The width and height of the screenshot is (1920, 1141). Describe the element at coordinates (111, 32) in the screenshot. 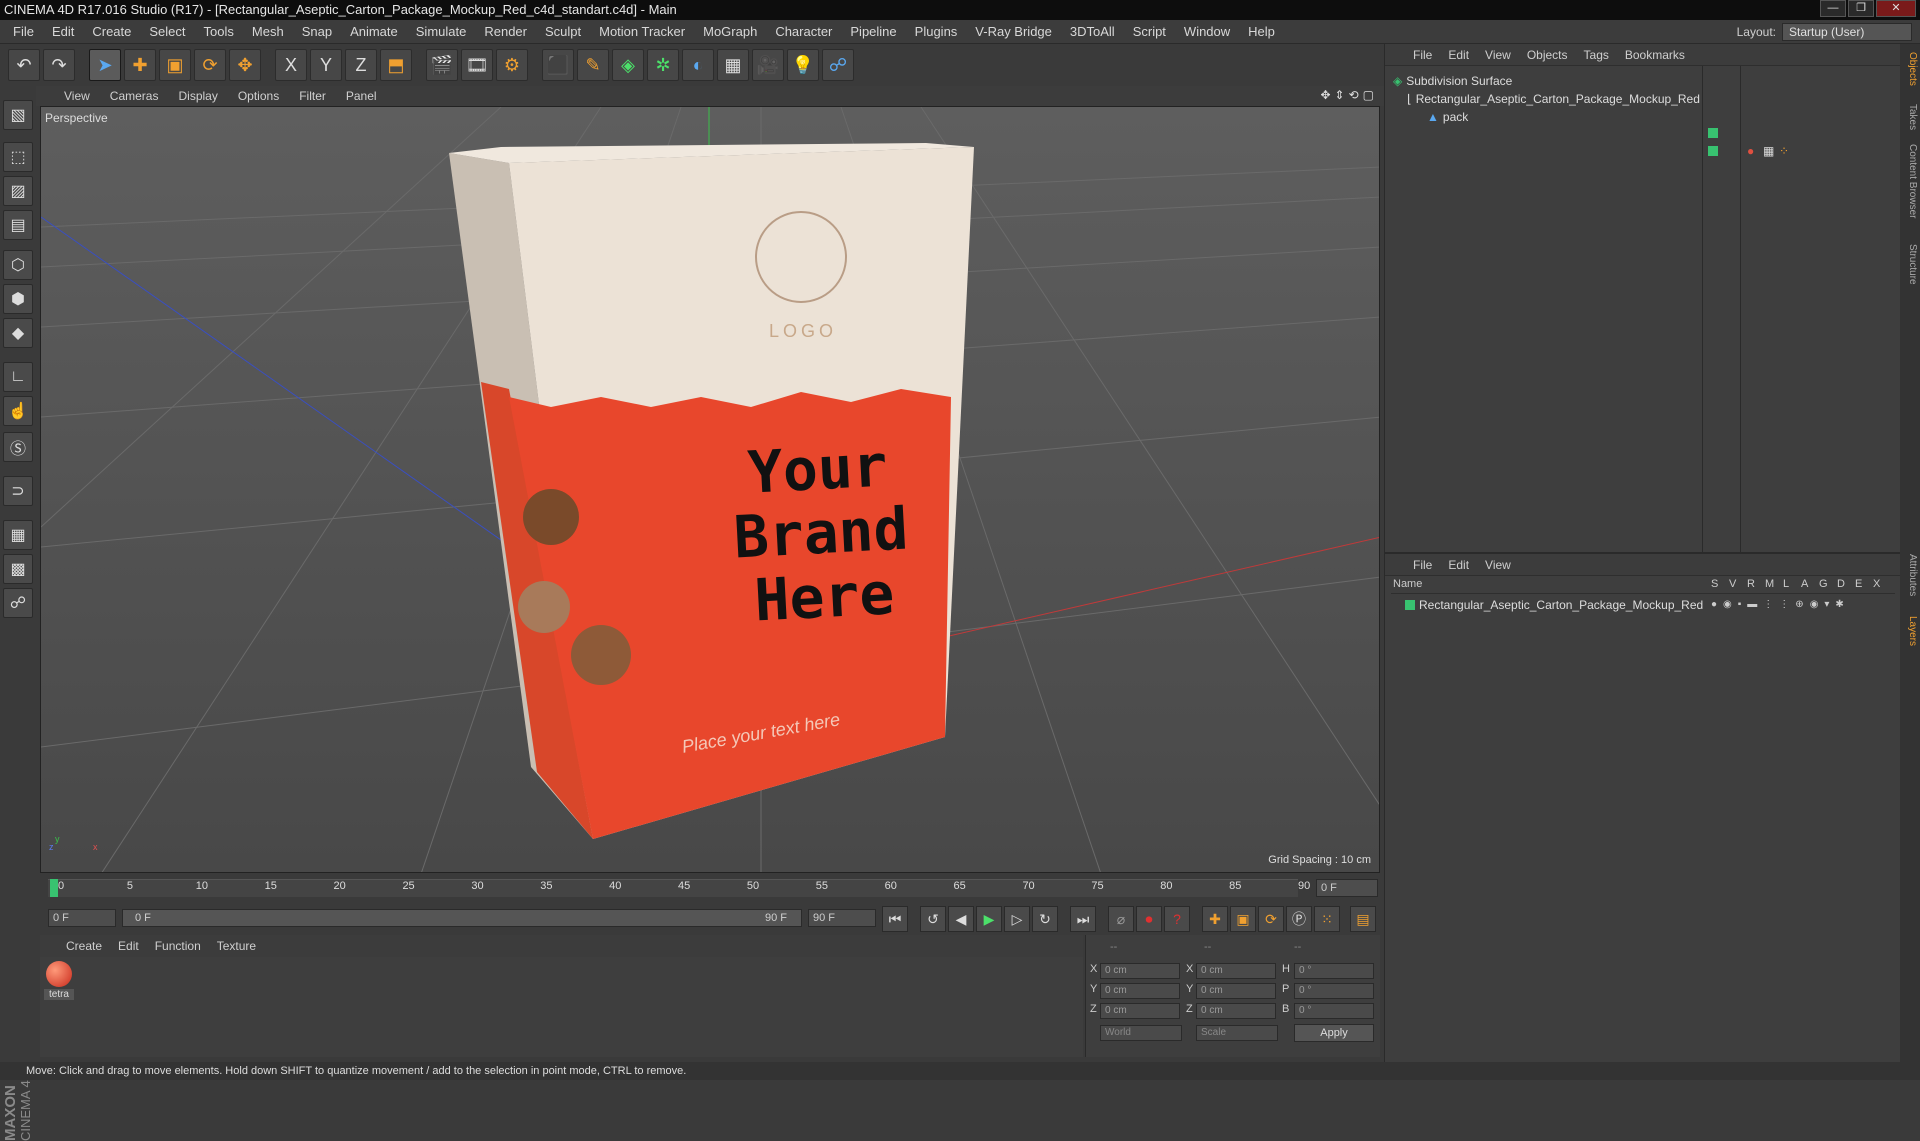

I see `menu-create: Create` at that location.